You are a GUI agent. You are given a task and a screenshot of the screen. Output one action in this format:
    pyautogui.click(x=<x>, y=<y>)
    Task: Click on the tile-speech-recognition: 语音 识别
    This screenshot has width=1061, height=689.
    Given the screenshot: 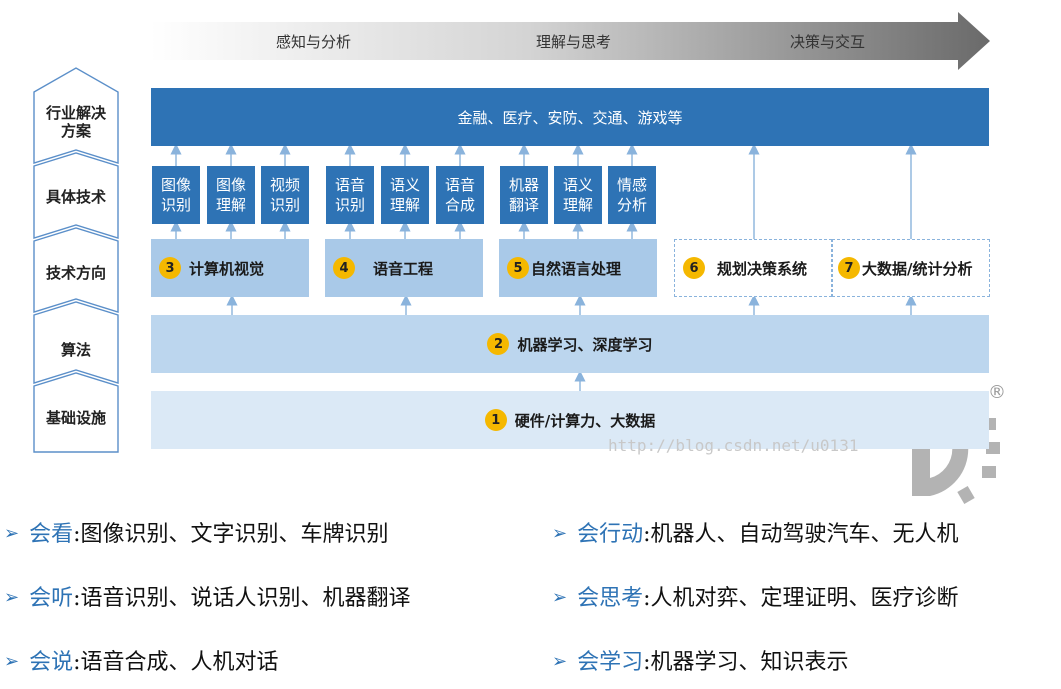 What is the action you would take?
    pyautogui.click(x=350, y=195)
    